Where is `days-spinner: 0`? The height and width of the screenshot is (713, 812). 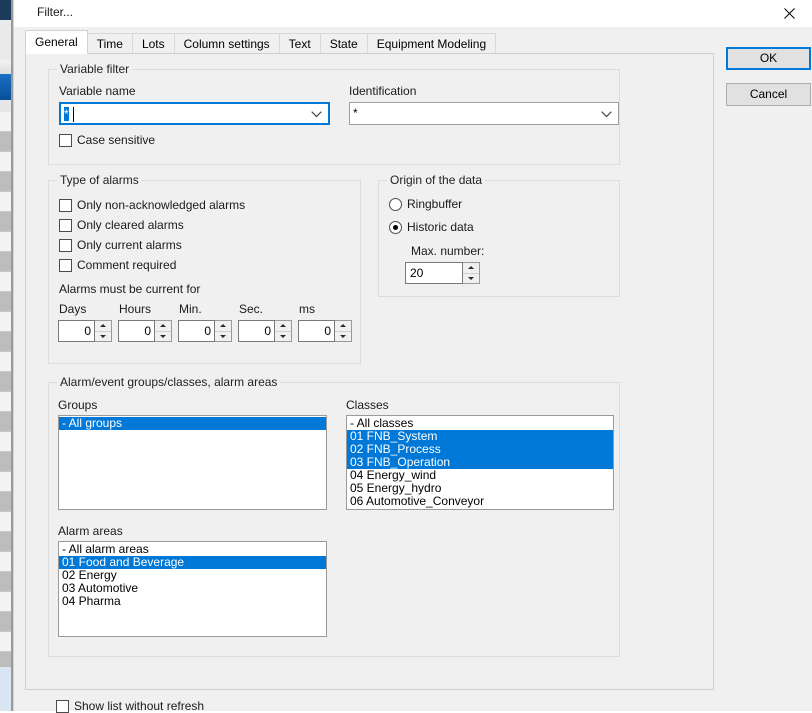 days-spinner: 0 is located at coordinates (85, 331).